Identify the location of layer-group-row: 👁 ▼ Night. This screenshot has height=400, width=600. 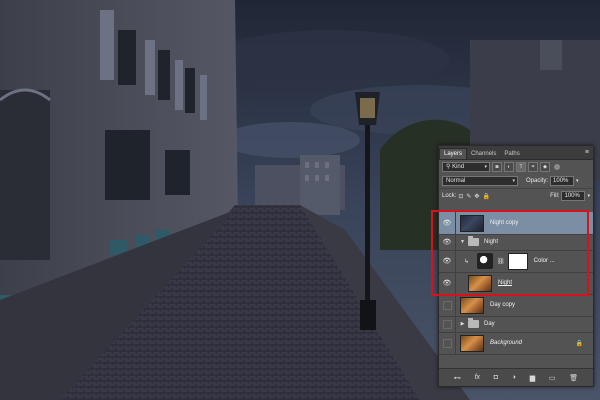
(516, 242).